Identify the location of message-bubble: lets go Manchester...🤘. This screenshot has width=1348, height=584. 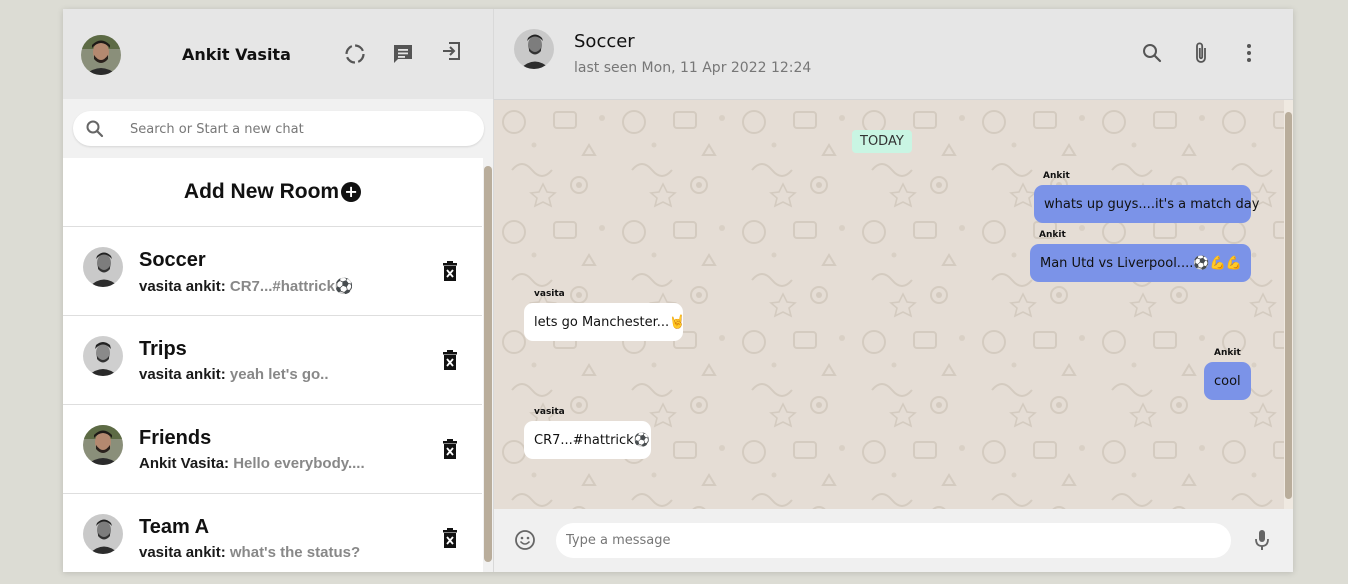
(605, 322).